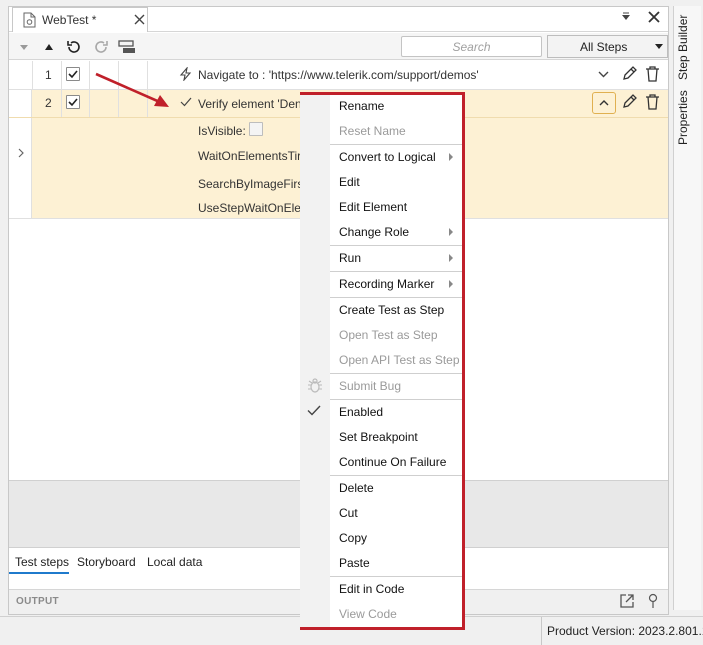  I want to click on menu-item-view-code: View Code, so click(368, 614).